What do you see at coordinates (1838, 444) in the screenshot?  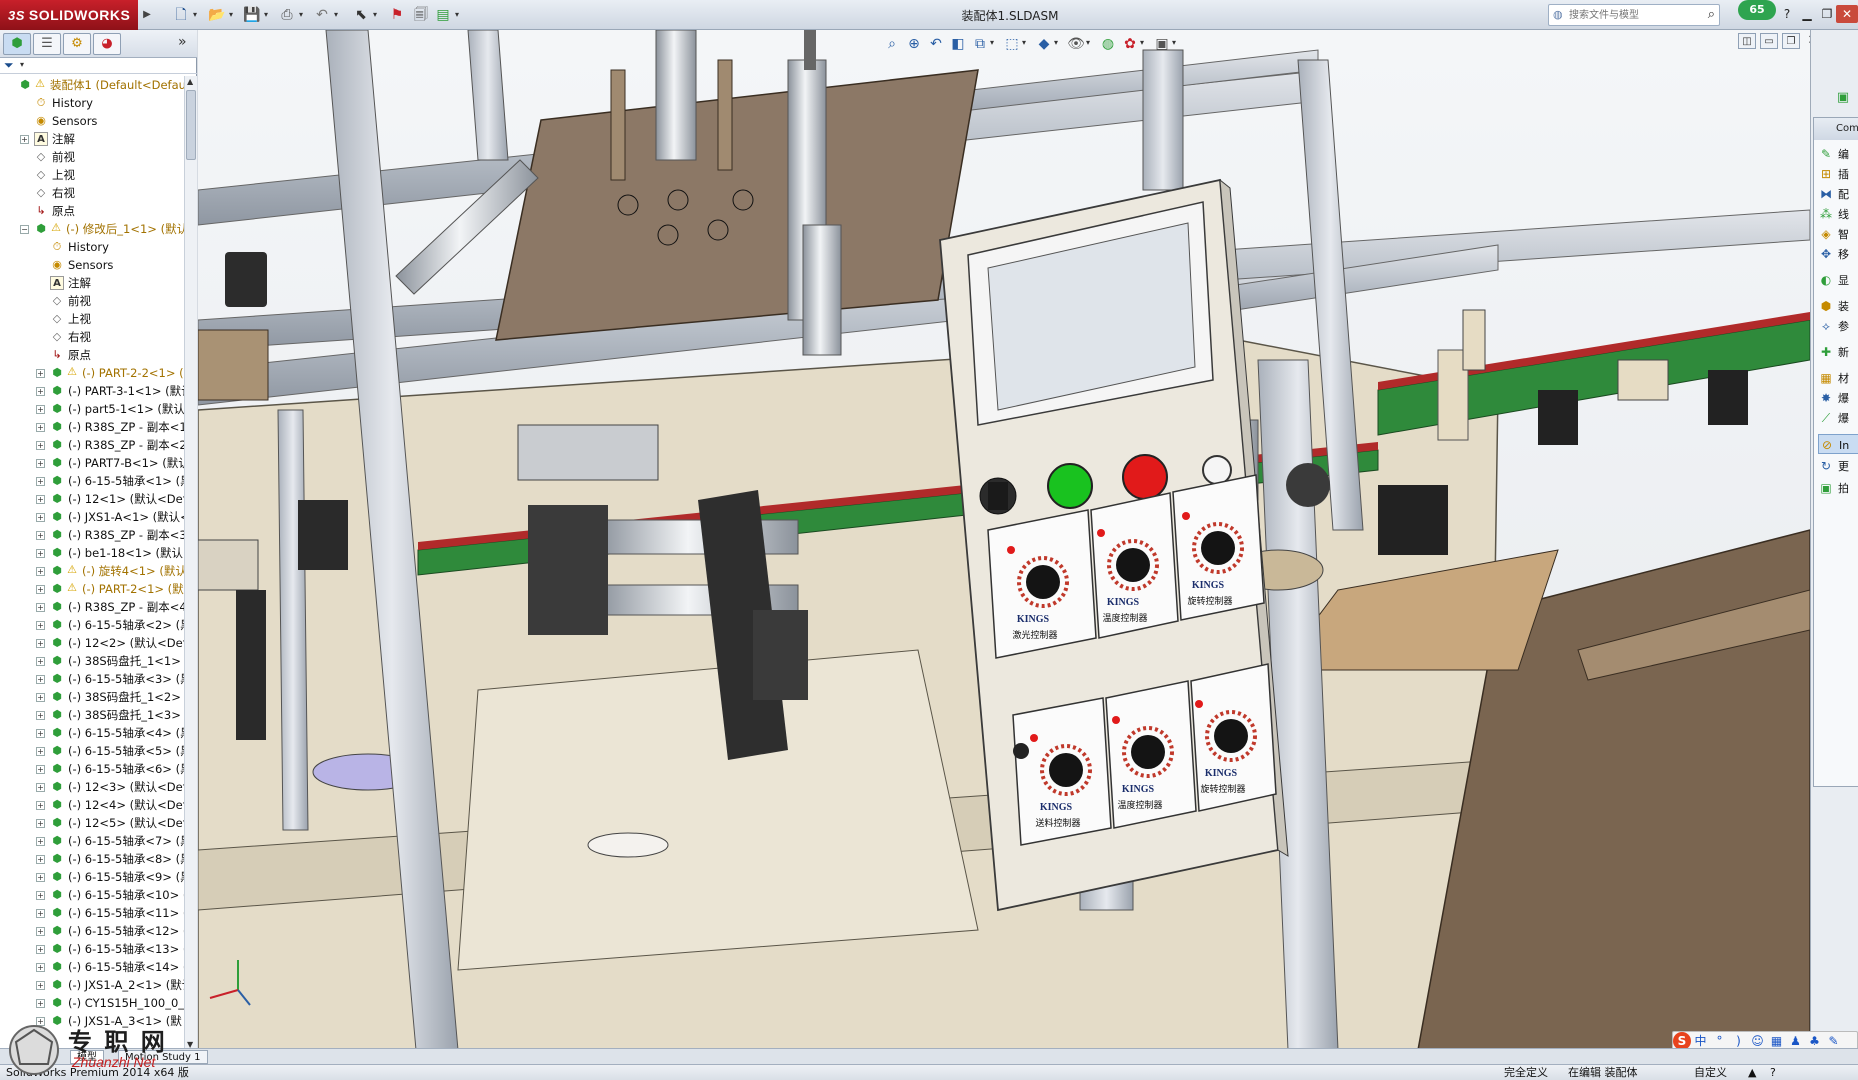 I see `command-item: ⊘ In` at bounding box center [1838, 444].